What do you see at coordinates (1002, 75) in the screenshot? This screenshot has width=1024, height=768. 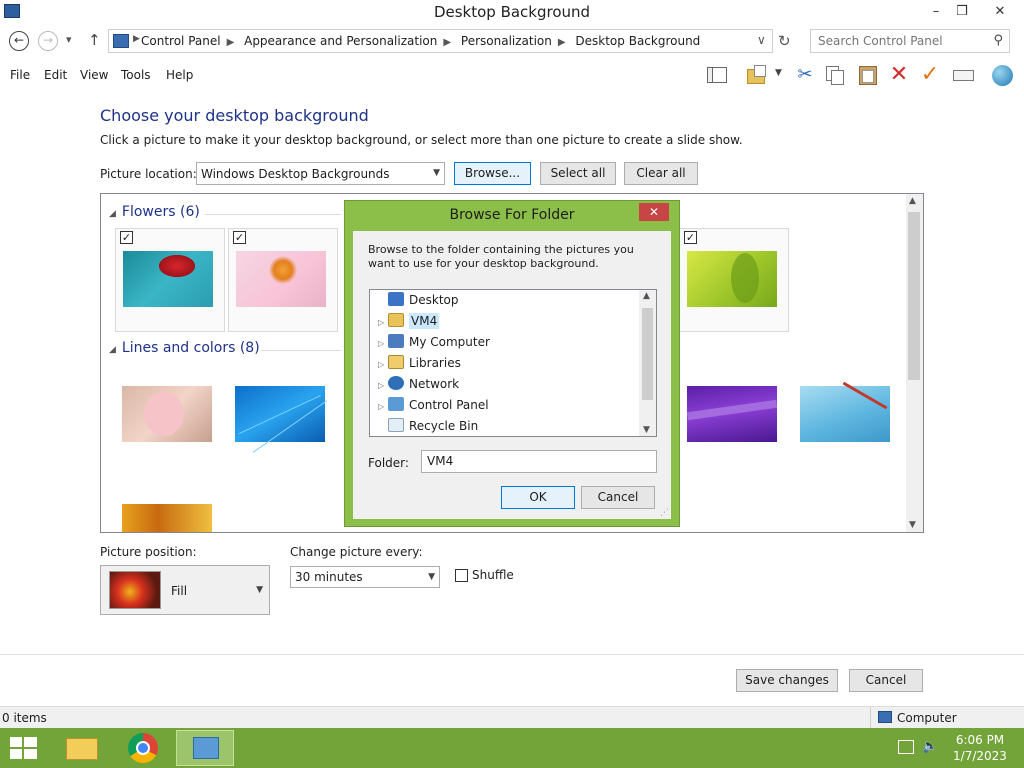 I see `globe-icon` at bounding box center [1002, 75].